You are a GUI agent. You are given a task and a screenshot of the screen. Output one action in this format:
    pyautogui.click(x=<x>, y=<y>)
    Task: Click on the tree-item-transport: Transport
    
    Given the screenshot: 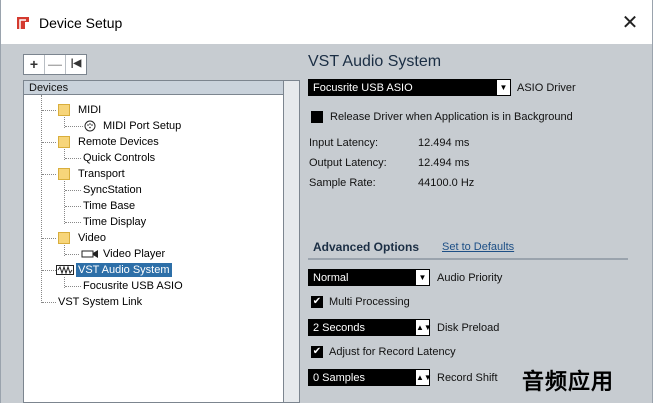 What is the action you would take?
    pyautogui.click(x=101, y=174)
    